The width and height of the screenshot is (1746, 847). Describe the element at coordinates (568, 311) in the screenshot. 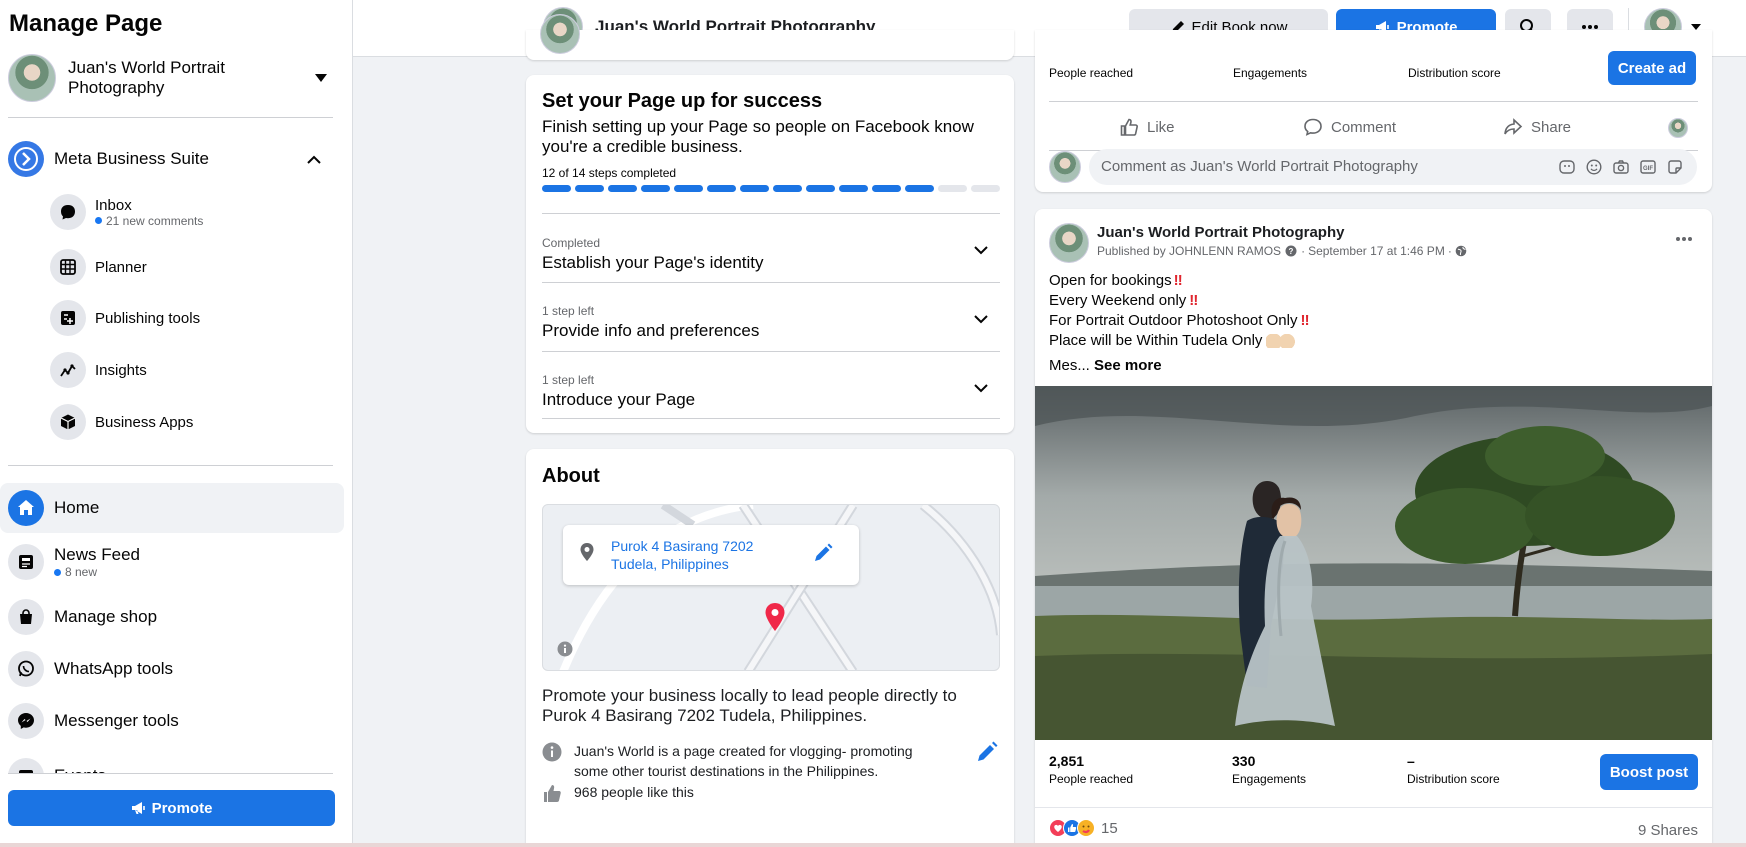

I see `step-status: 1 step left` at that location.